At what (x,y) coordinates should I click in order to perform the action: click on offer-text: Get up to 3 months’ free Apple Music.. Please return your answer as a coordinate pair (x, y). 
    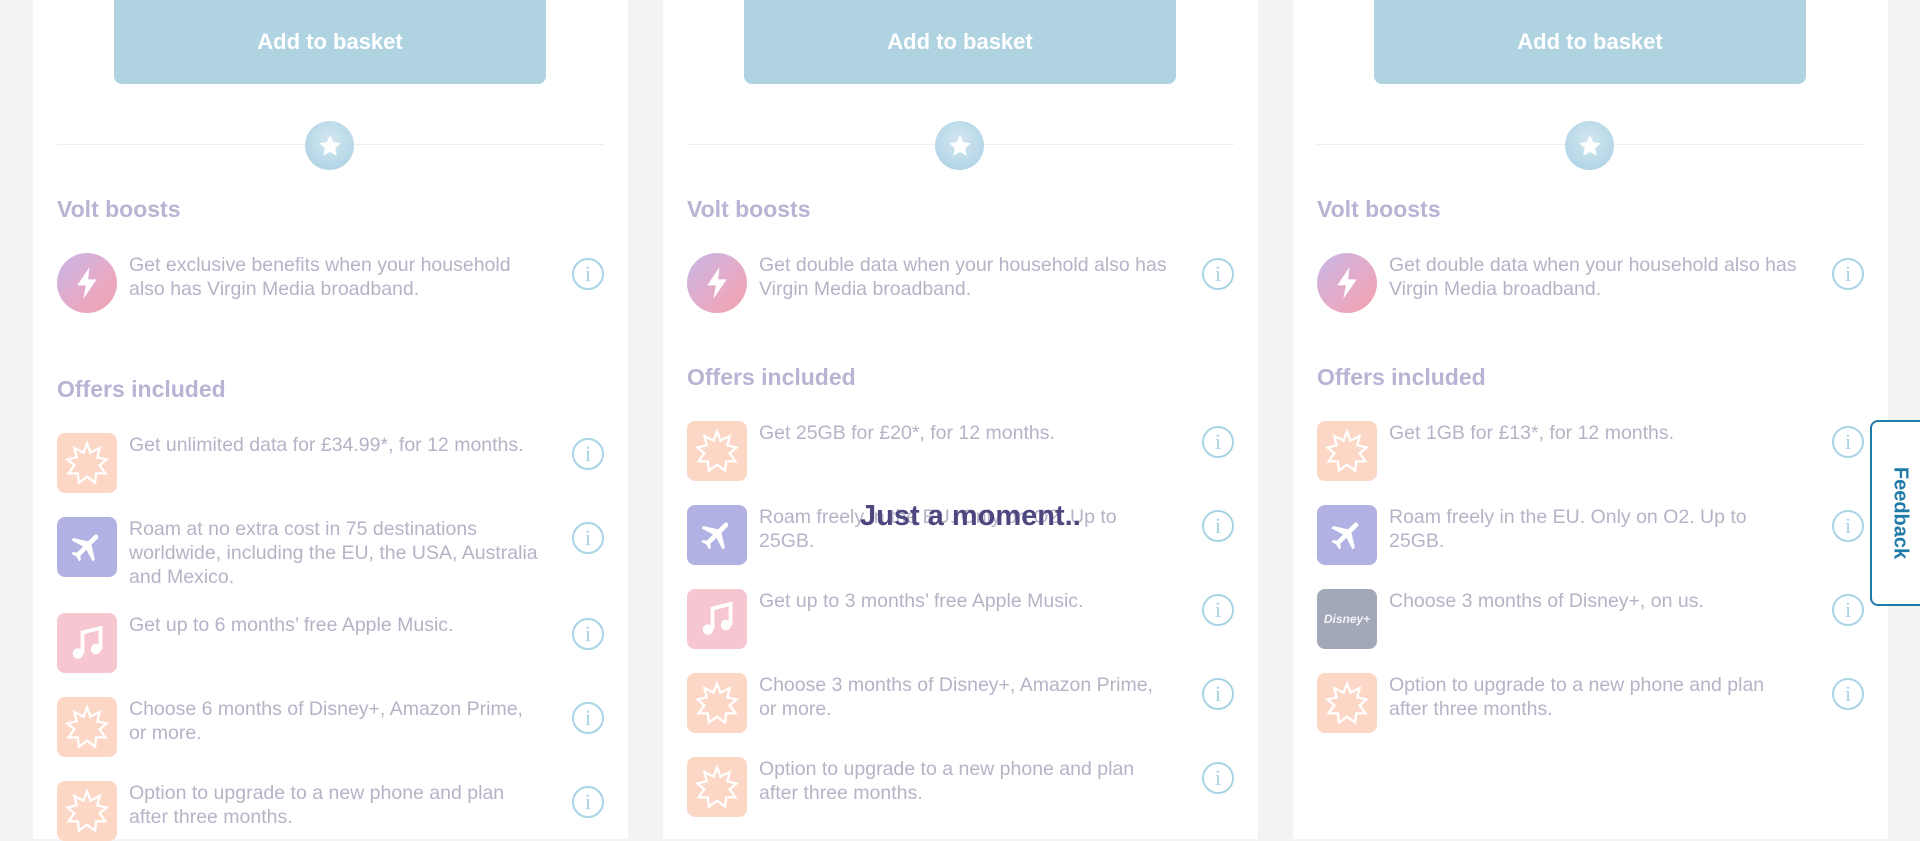
    Looking at the image, I should click on (921, 601).